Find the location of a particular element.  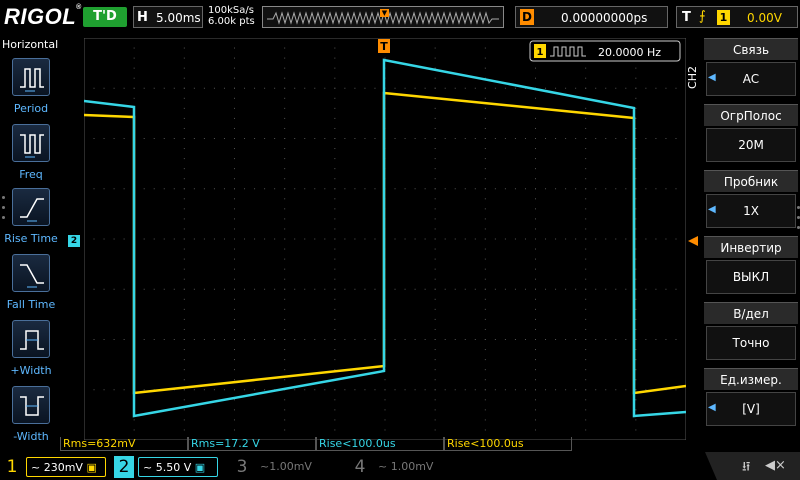

menu-units: Ед.измер. [V] ◀ is located at coordinates (751, 398).